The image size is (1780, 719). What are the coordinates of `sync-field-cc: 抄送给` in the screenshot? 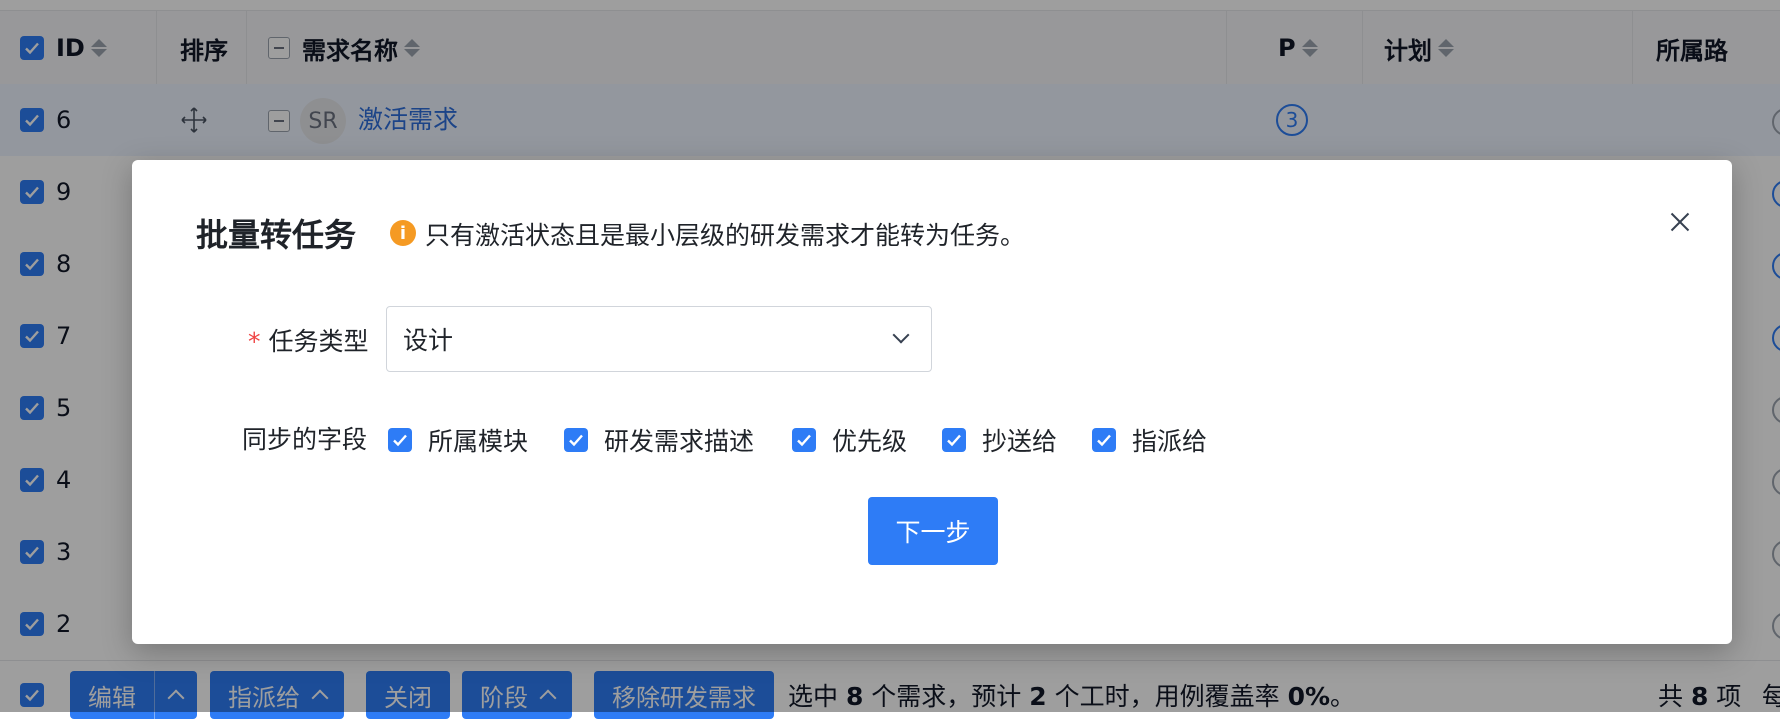 It's located at (999, 440).